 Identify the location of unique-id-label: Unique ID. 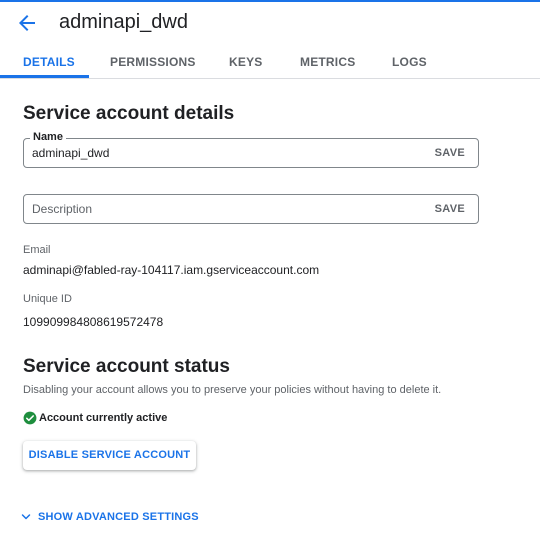
(47, 299).